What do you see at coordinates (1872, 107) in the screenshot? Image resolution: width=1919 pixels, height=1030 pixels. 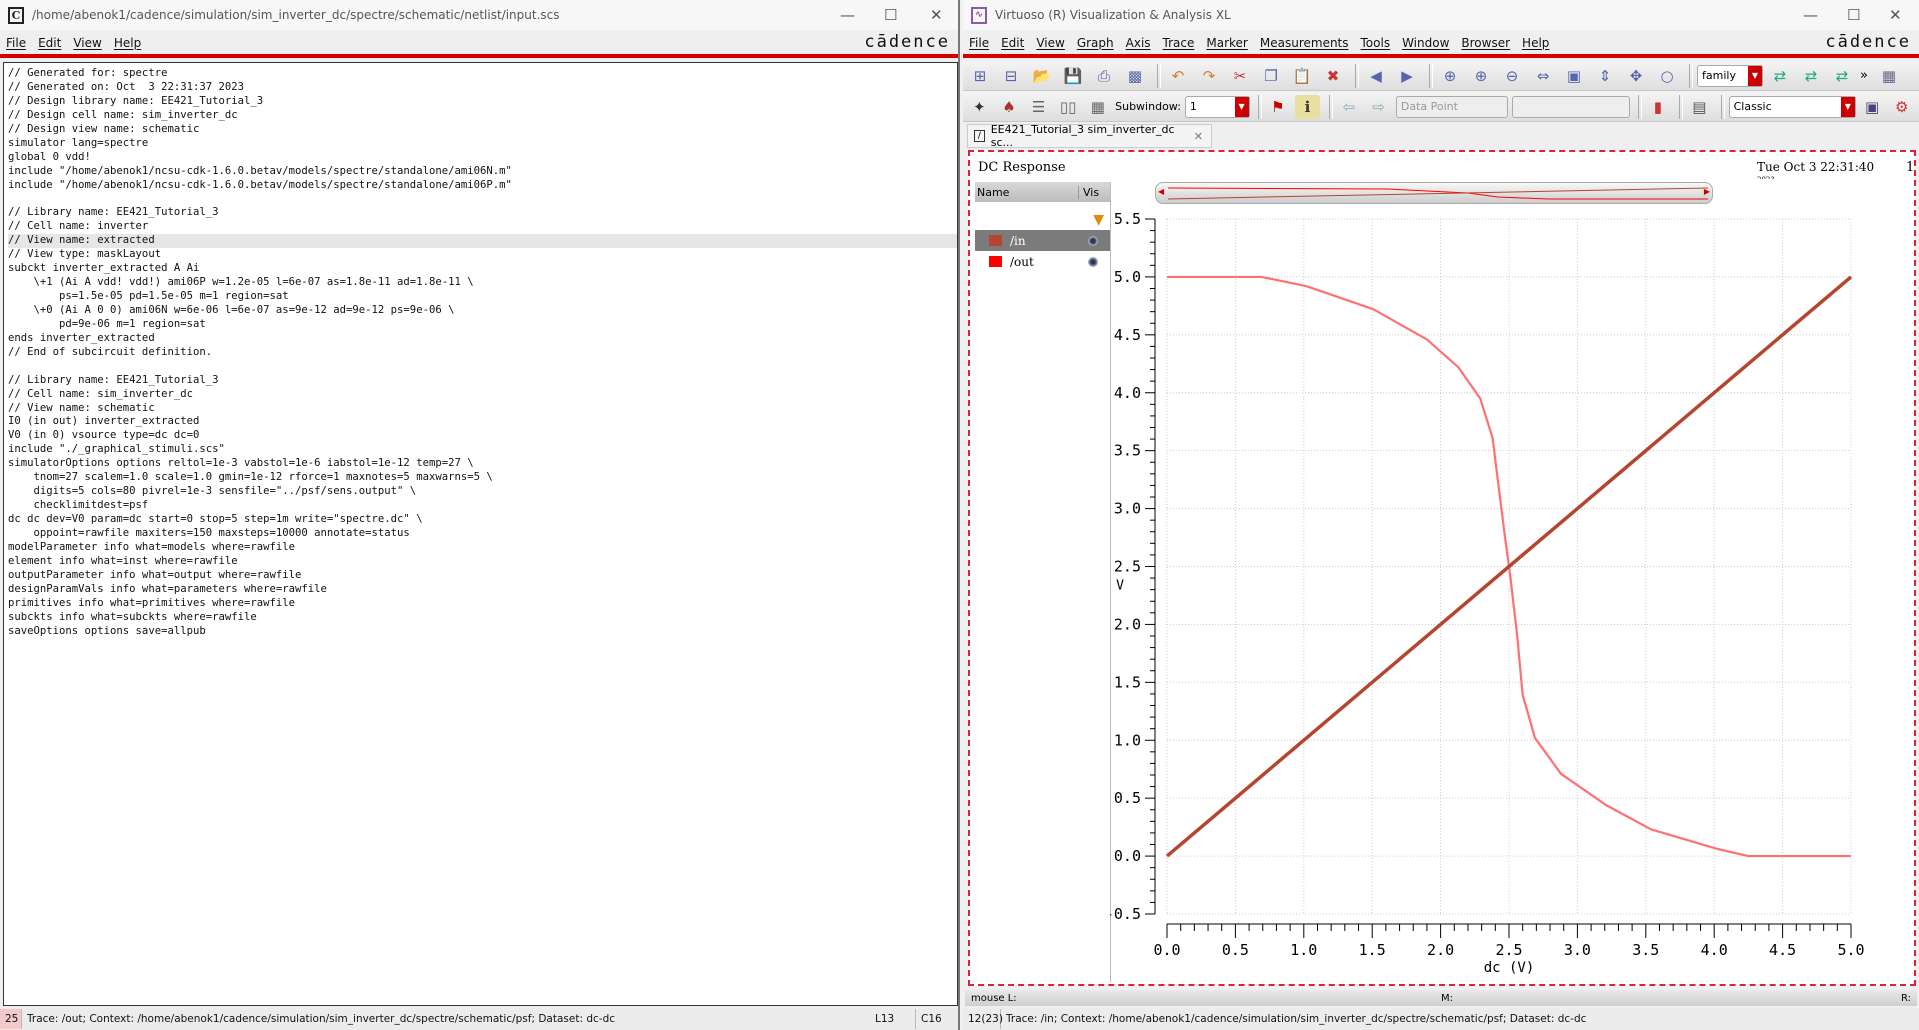 I see `window-config-icon: ▣` at bounding box center [1872, 107].